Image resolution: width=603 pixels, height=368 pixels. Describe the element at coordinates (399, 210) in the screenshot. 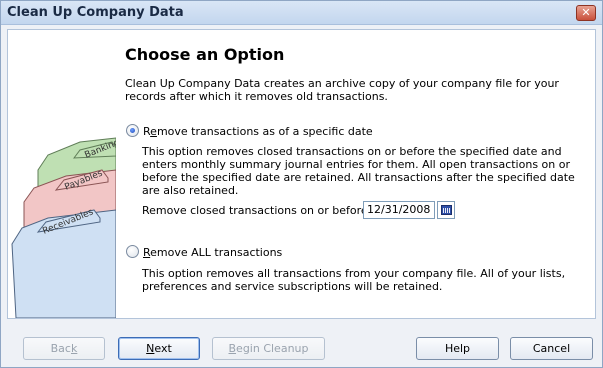

I see `cutoff-date-input: 12/31/2008` at that location.